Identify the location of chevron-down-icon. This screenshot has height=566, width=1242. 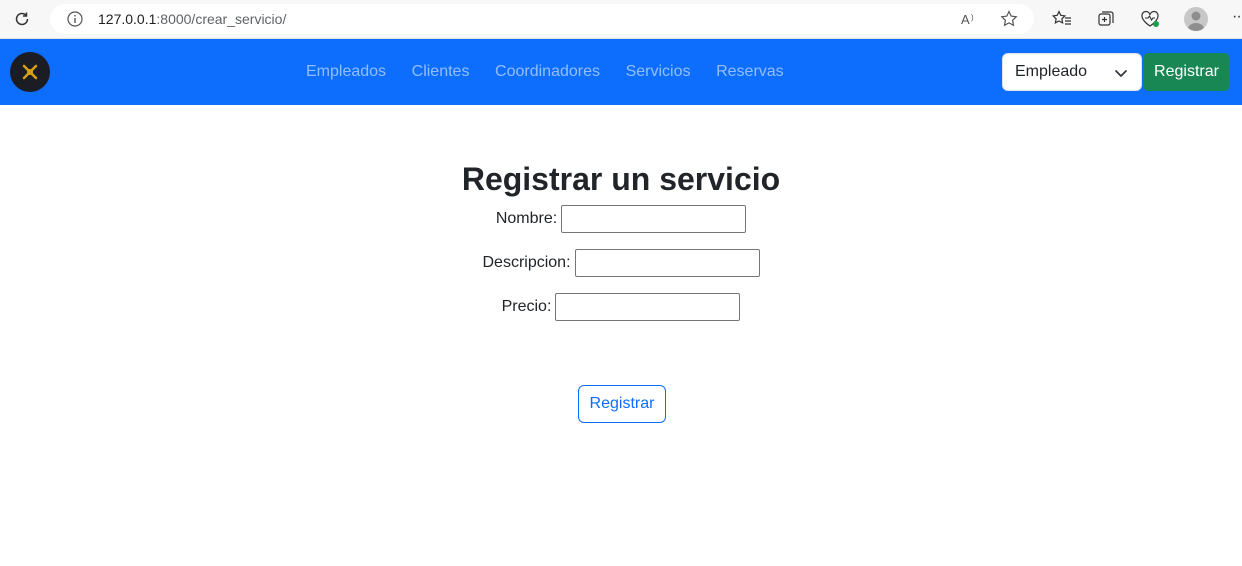
(1121, 73).